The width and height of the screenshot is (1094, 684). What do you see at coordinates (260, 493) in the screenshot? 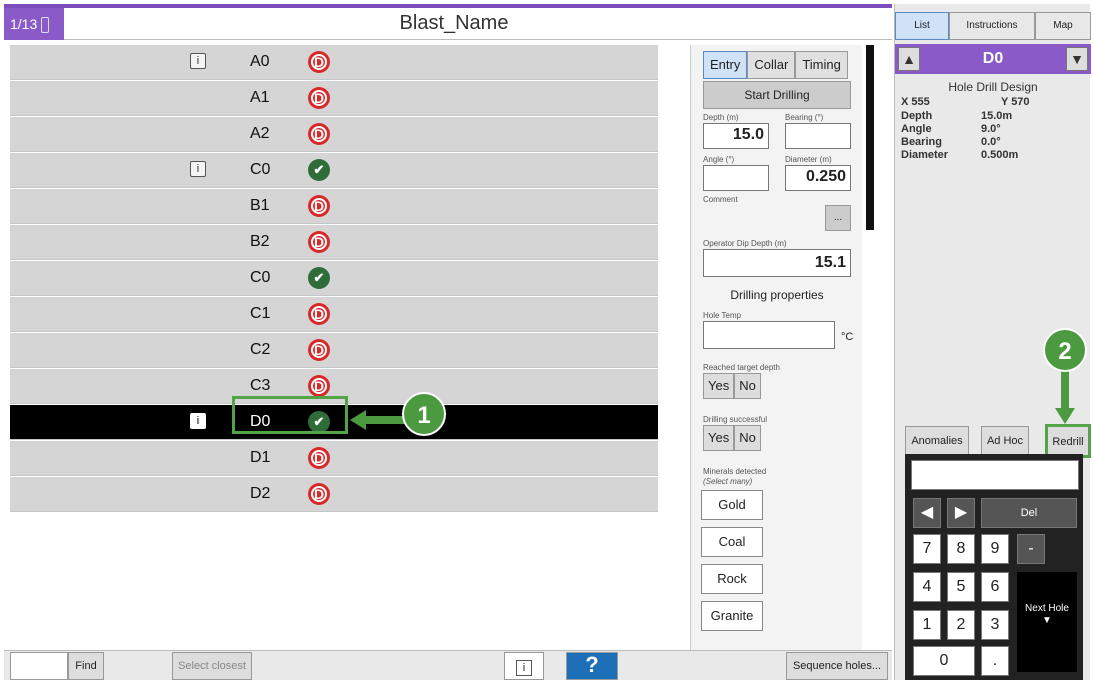
I see `hole-name: D2` at bounding box center [260, 493].